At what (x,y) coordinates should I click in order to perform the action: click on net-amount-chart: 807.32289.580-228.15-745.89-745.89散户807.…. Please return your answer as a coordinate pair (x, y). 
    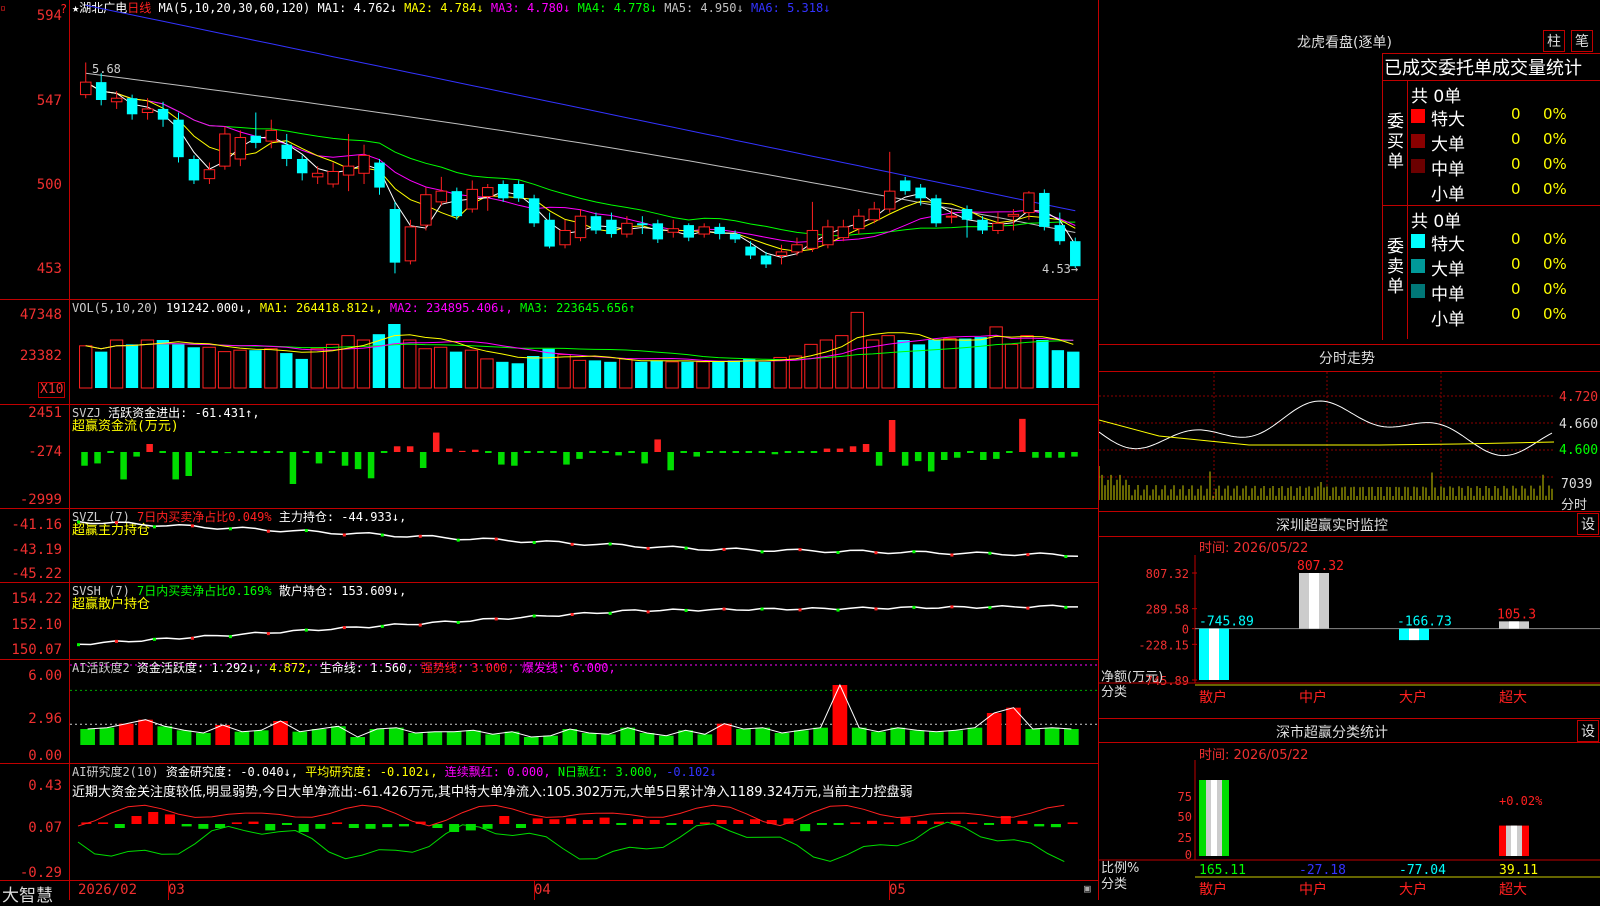
    Looking at the image, I should click on (1349, 635).